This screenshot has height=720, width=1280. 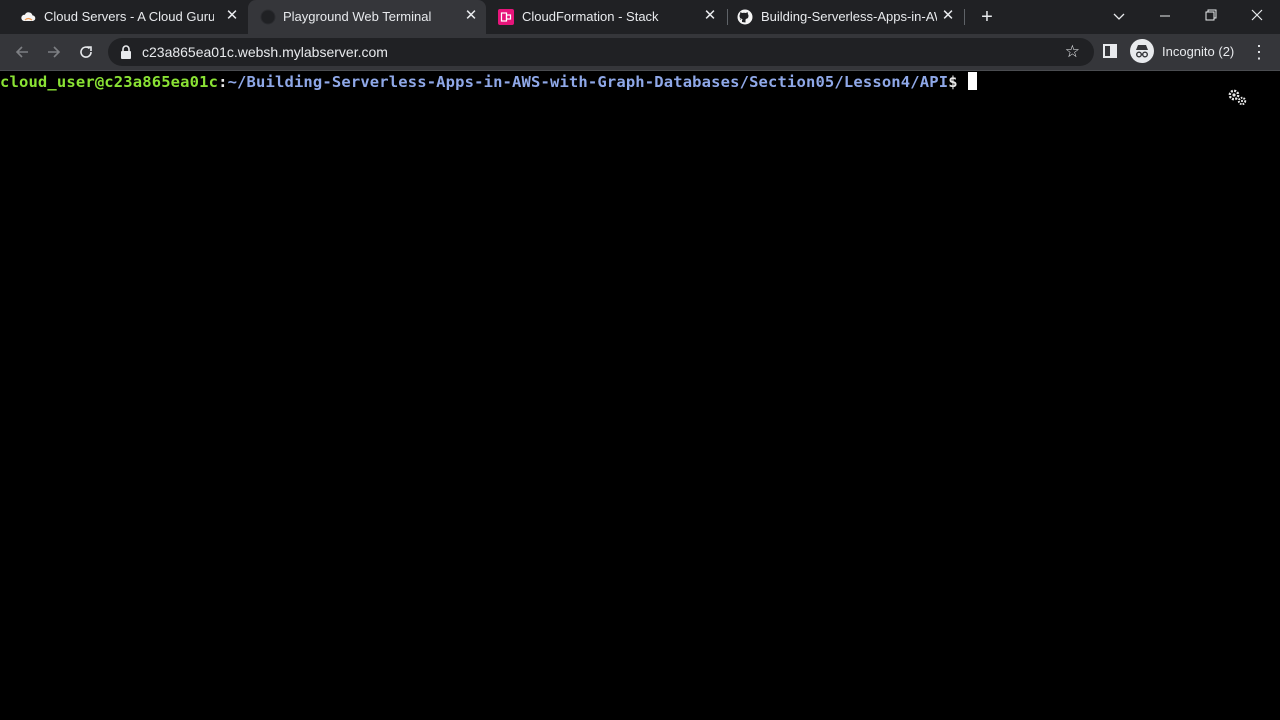 I want to click on cloud-icon, so click(x=28, y=17).